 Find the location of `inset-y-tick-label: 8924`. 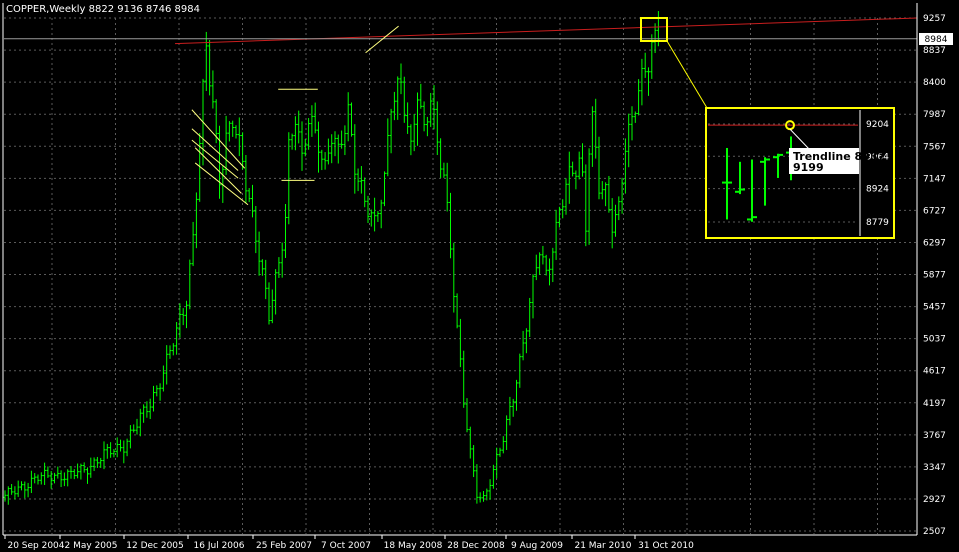

inset-y-tick-label: 8924 is located at coordinates (877, 190).